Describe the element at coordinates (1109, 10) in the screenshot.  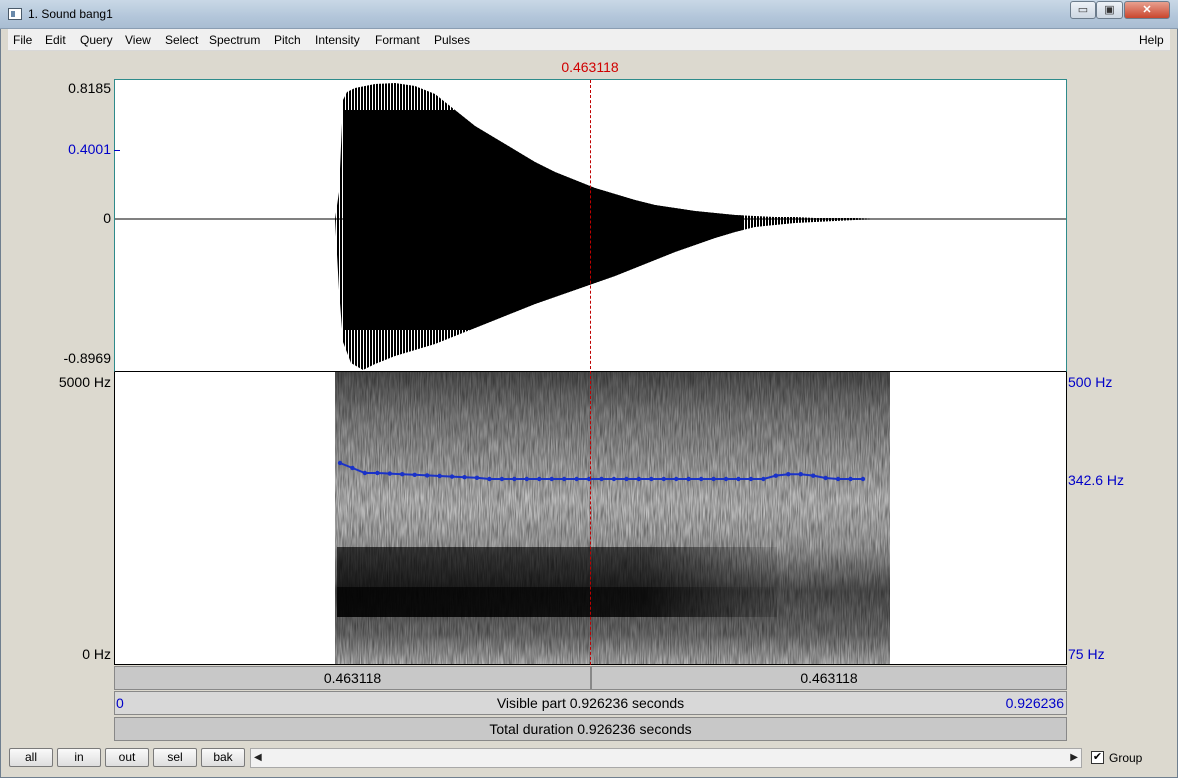
I see `maximize-button: ▣` at that location.